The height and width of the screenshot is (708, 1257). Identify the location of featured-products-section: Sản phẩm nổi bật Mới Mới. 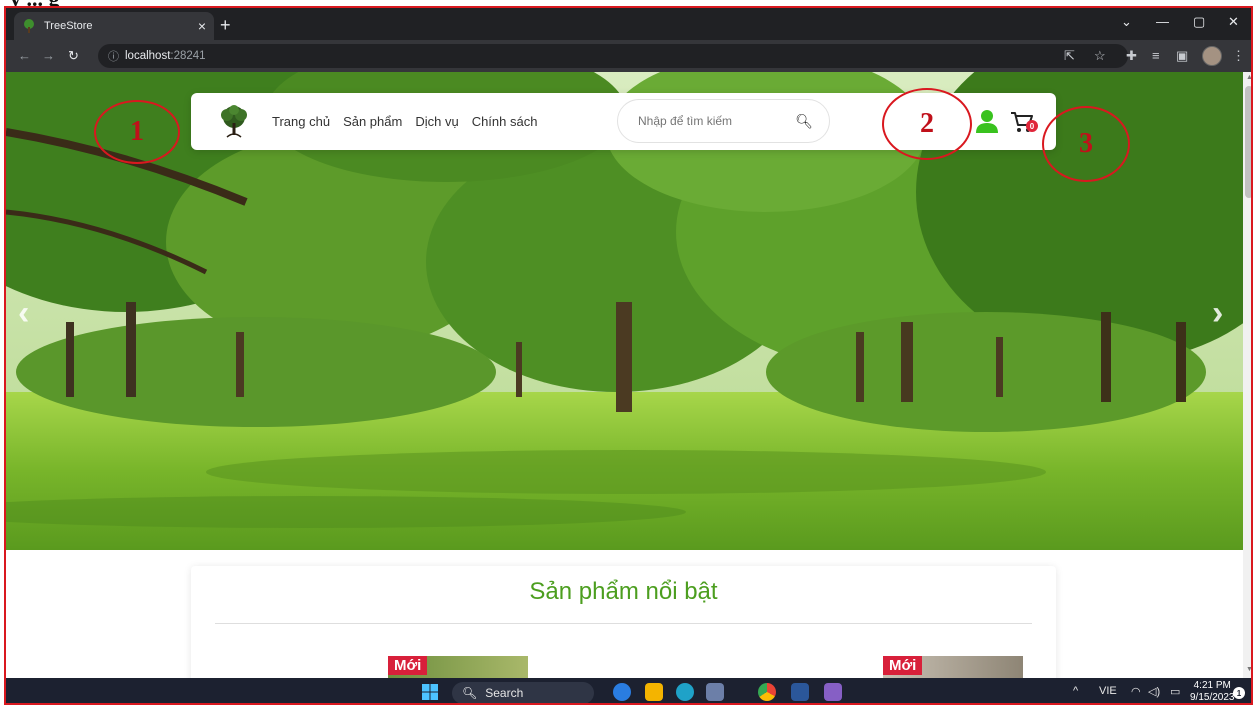
(623, 622).